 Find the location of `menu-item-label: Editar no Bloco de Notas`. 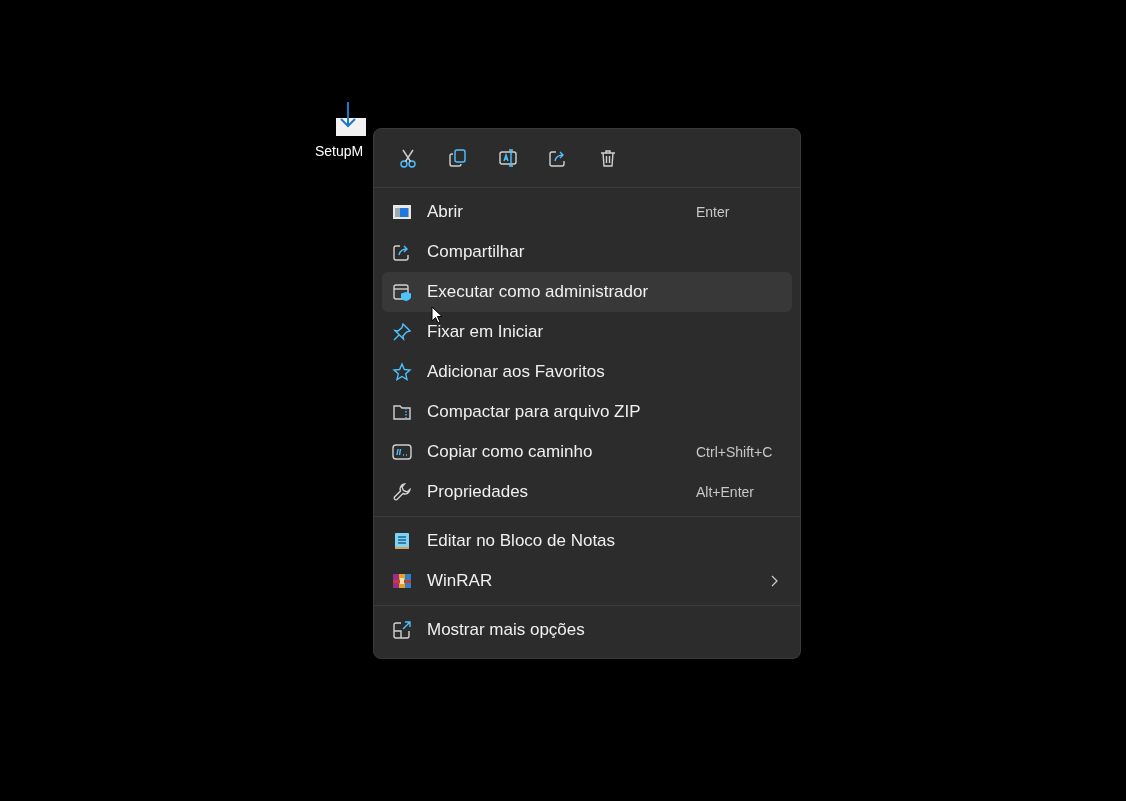

menu-item-label: Editar no Bloco de Notas is located at coordinates (521, 541).